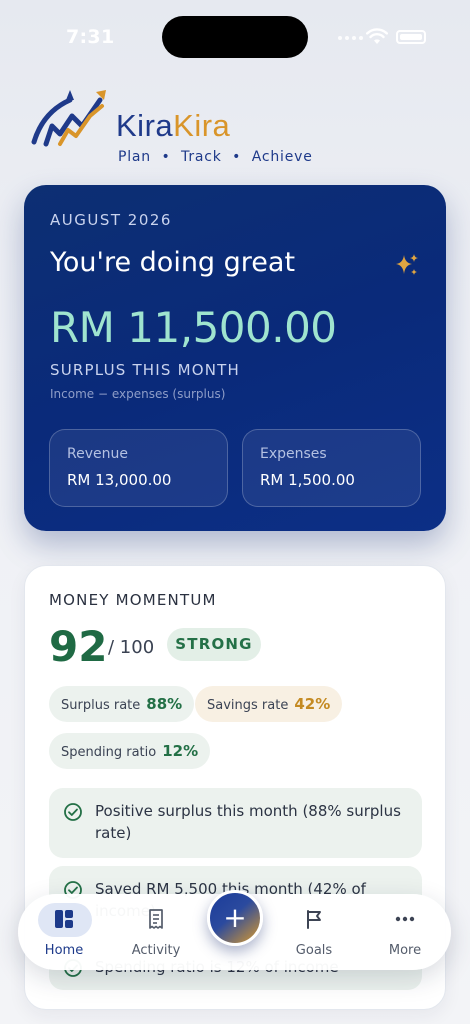 The width and height of the screenshot is (470, 1024). What do you see at coordinates (314, 919) in the screenshot?
I see `flag-icon` at bounding box center [314, 919].